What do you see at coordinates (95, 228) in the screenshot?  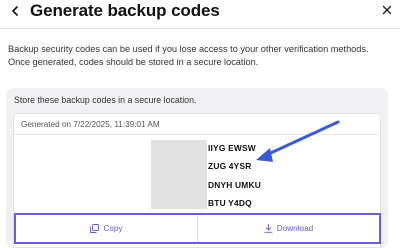 I see `copy-icon` at bounding box center [95, 228].